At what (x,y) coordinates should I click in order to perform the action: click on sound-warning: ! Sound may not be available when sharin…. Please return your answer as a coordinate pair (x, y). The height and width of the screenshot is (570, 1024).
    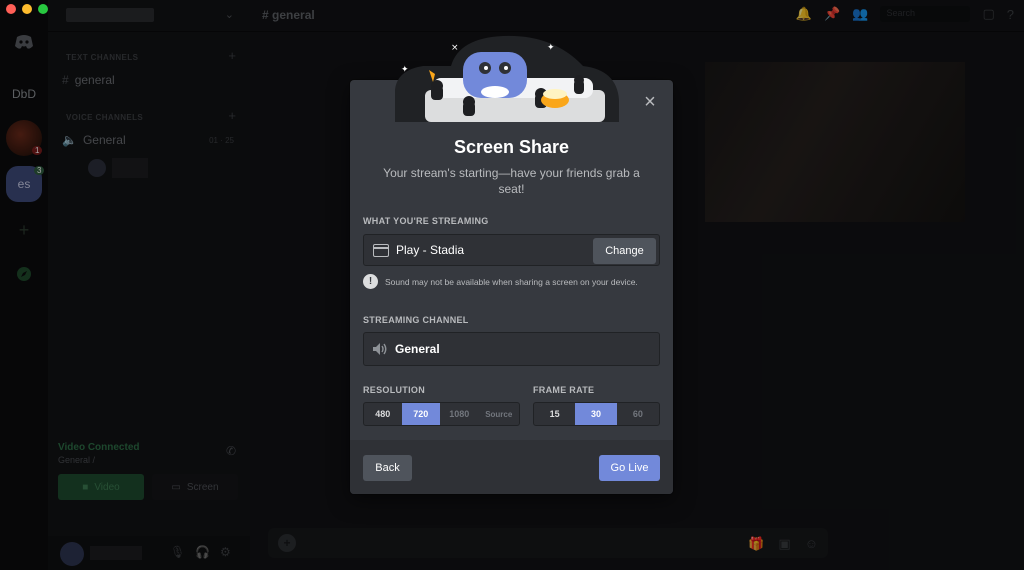
    Looking at the image, I should click on (500, 281).